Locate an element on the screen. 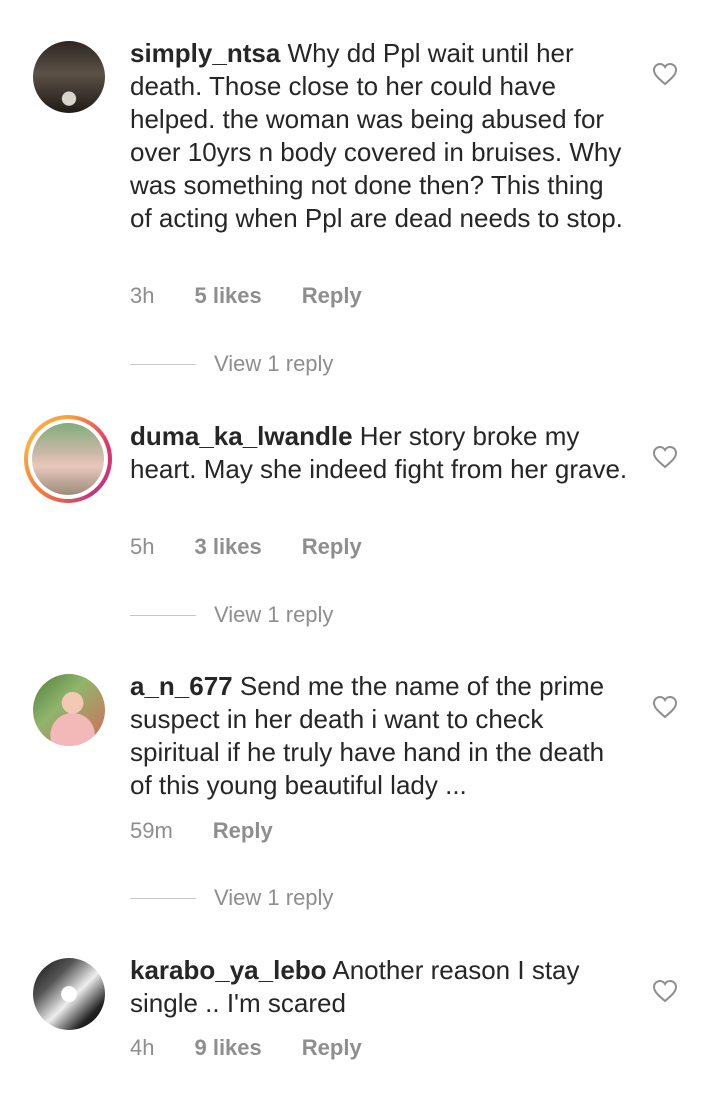 The image size is (720, 1094). comment-meta: 4h 9 likes Reply is located at coordinates (266, 1048).